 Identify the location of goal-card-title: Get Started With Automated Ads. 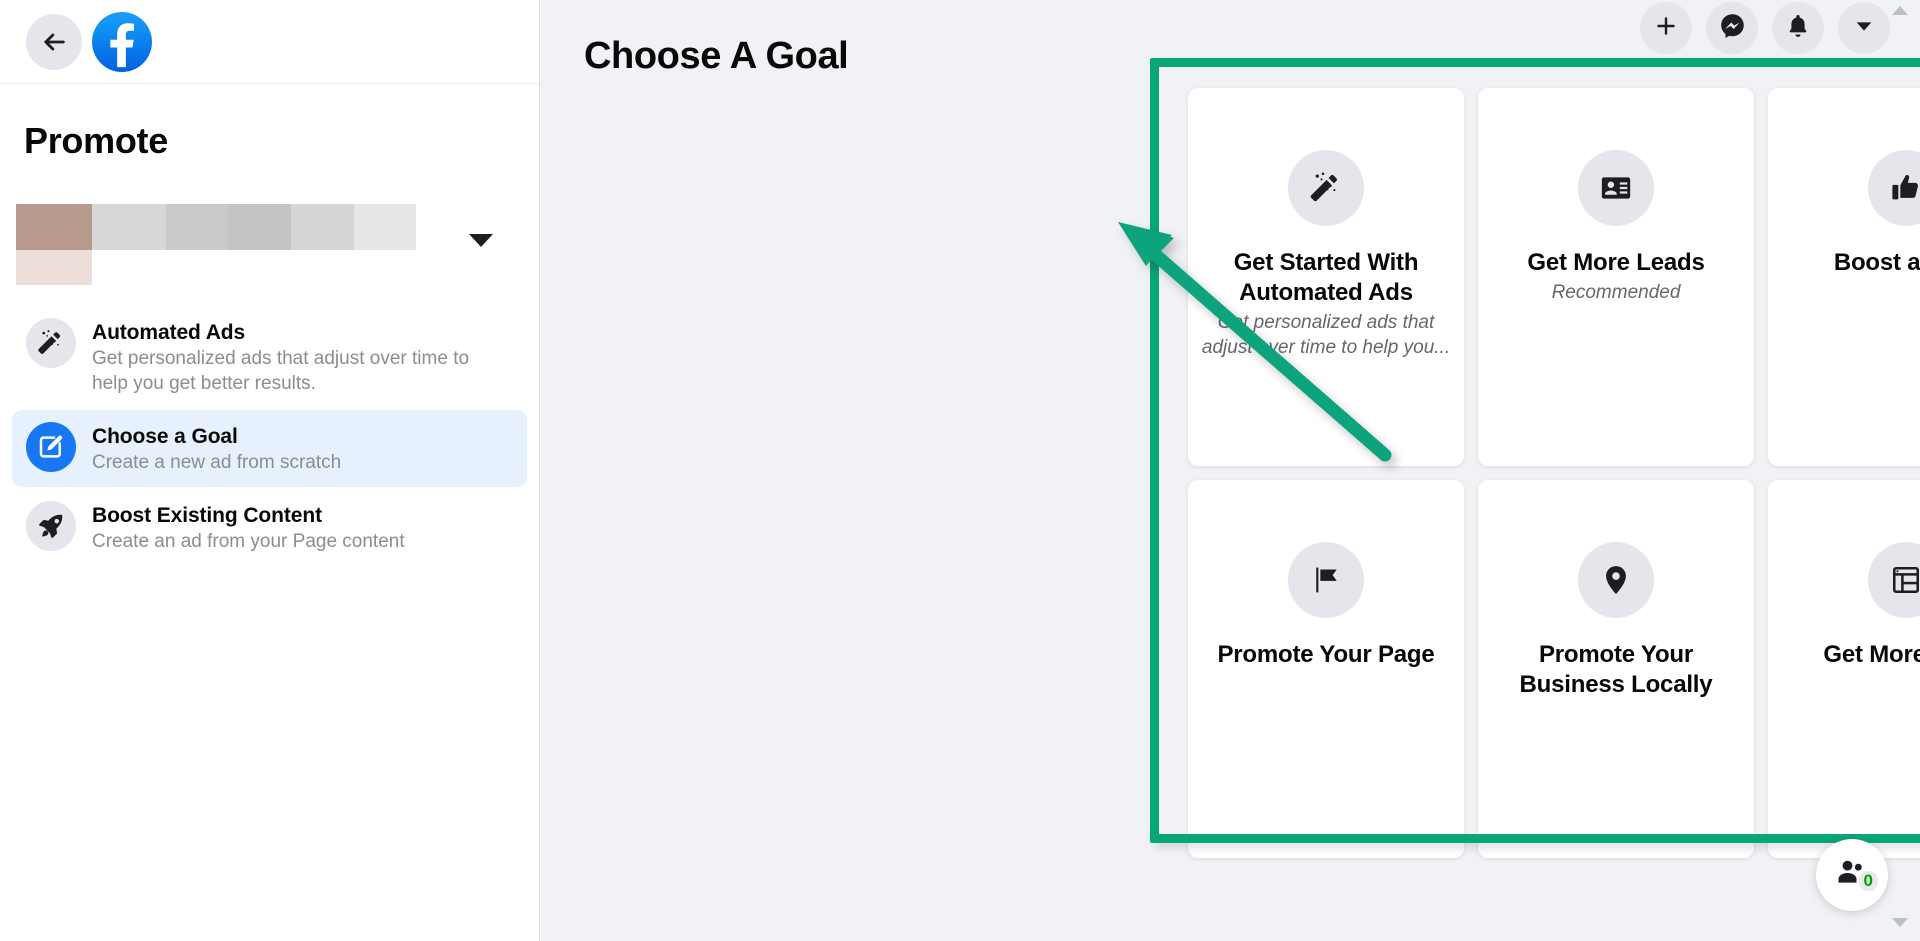
(1326, 277).